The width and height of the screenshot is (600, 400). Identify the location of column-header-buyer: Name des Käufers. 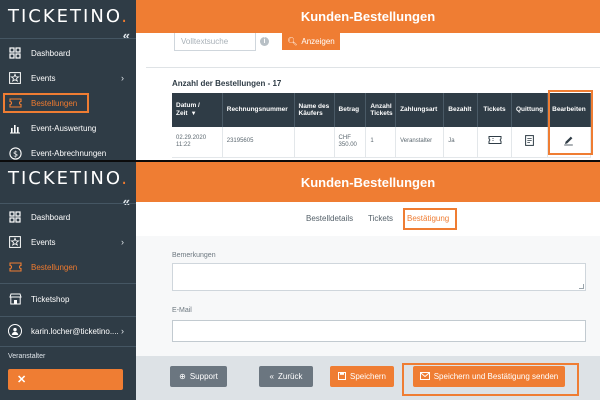
(314, 110).